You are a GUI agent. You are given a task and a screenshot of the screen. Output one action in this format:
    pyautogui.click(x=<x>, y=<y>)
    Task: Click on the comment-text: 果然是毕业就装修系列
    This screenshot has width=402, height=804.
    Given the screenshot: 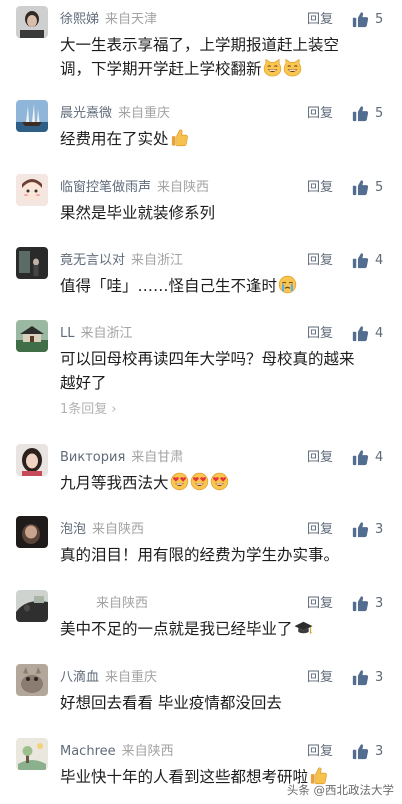 What is the action you would take?
    pyautogui.click(x=138, y=213)
    